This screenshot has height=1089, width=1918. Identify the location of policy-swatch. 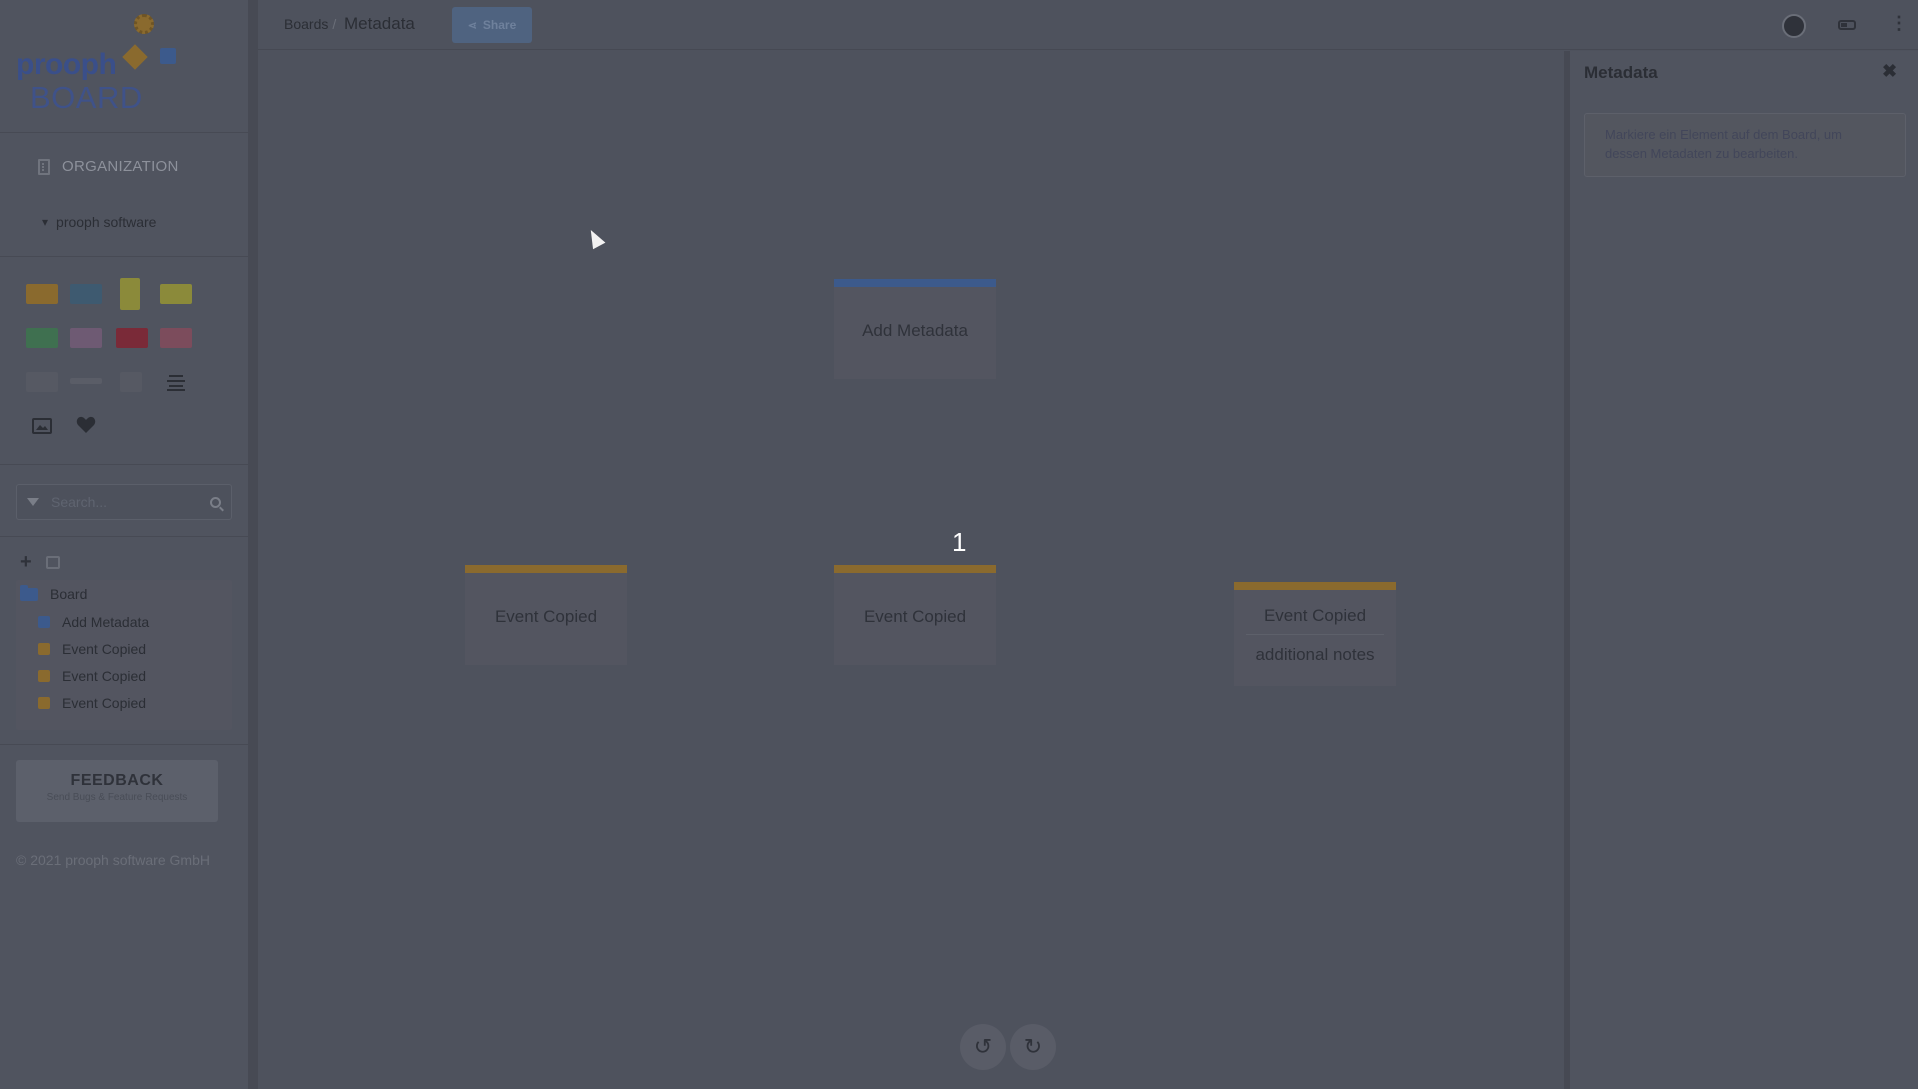
(130, 294).